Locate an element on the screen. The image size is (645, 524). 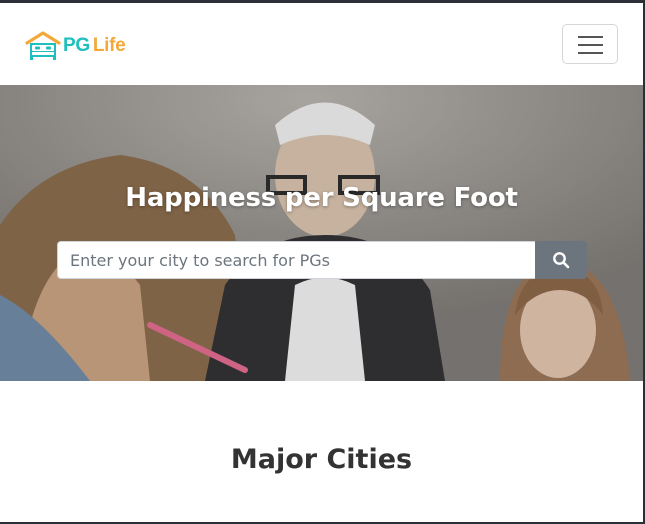
brand-name-secondary: Life is located at coordinates (109, 45).